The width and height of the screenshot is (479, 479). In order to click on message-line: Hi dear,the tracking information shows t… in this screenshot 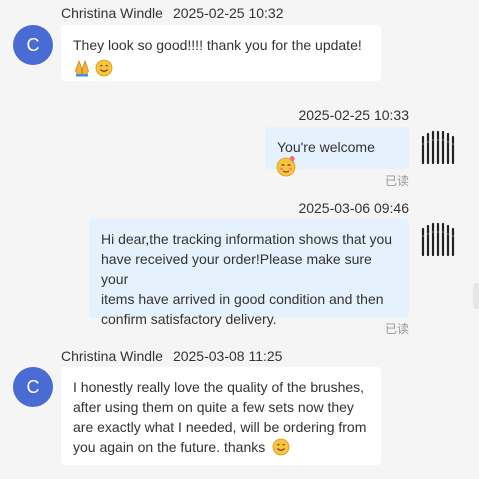, I will do `click(247, 239)`.